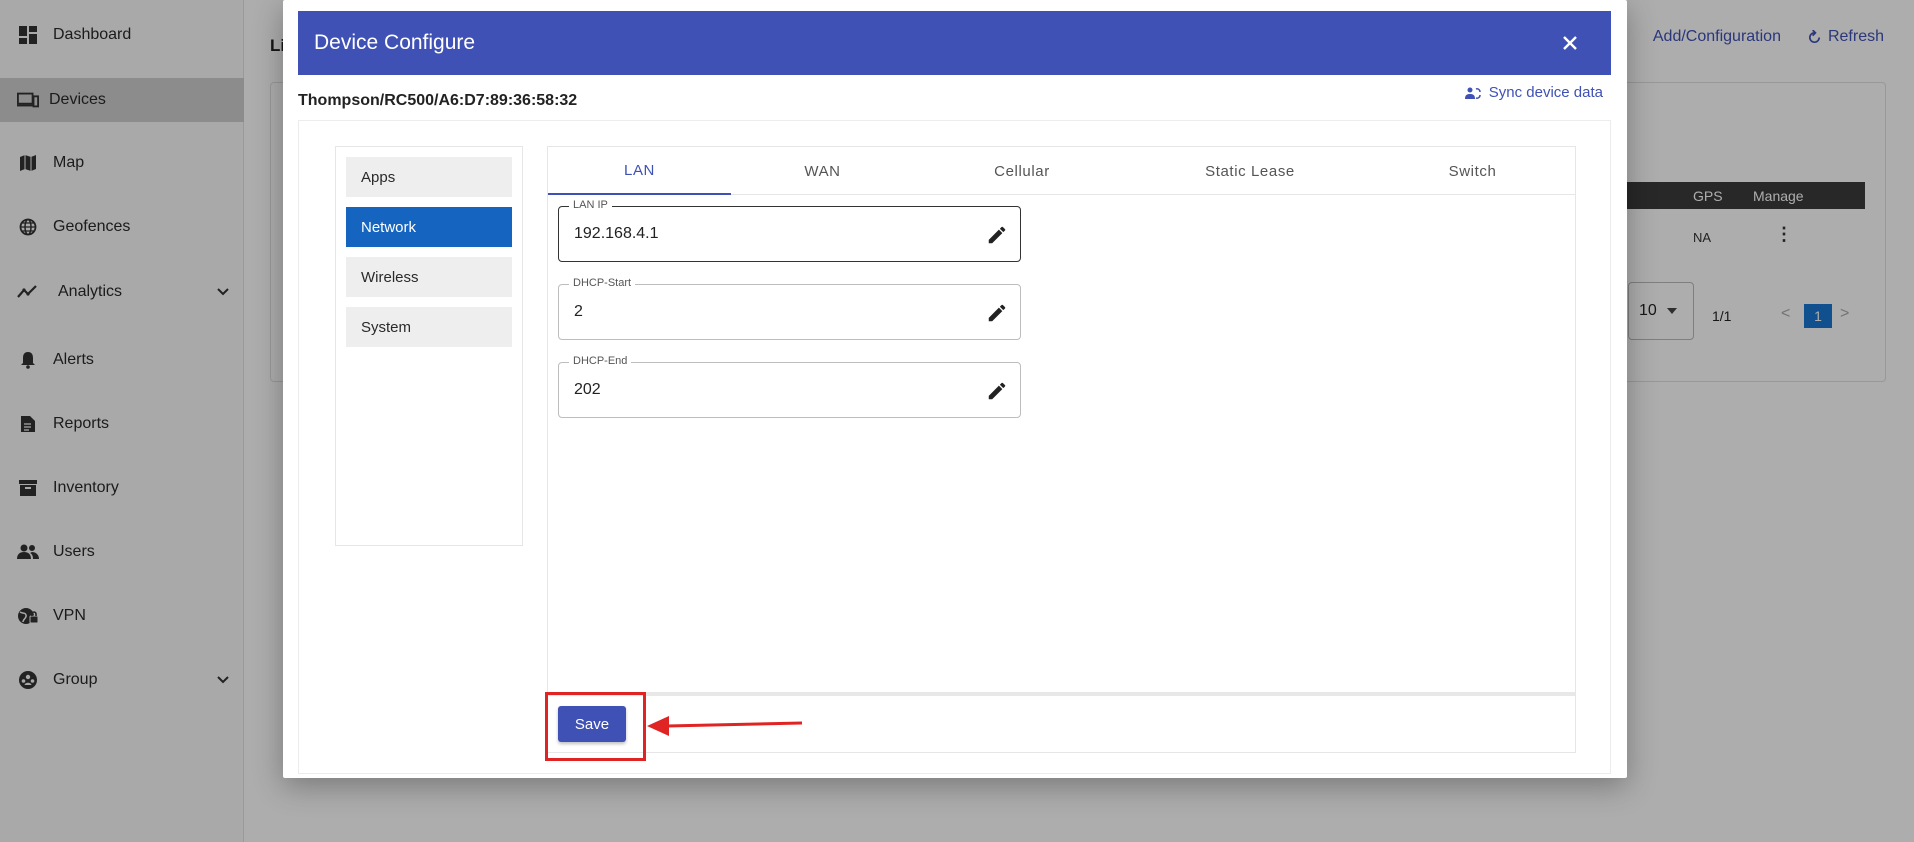 The image size is (1914, 842). I want to click on divider, so click(1061, 694).